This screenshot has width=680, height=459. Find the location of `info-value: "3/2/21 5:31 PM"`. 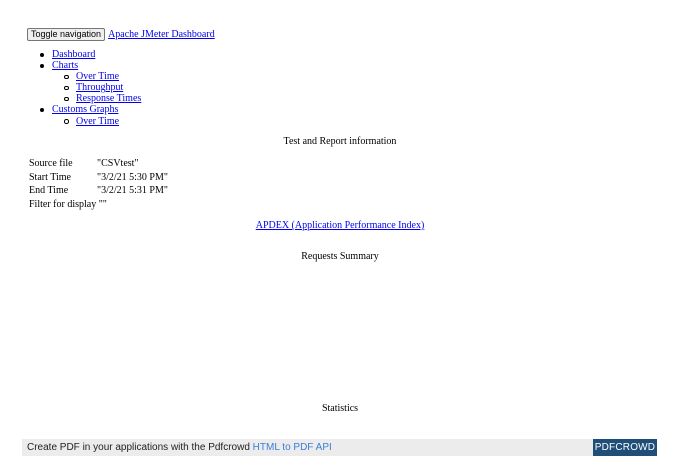

info-value: "3/2/21 5:31 PM" is located at coordinates (132, 190).